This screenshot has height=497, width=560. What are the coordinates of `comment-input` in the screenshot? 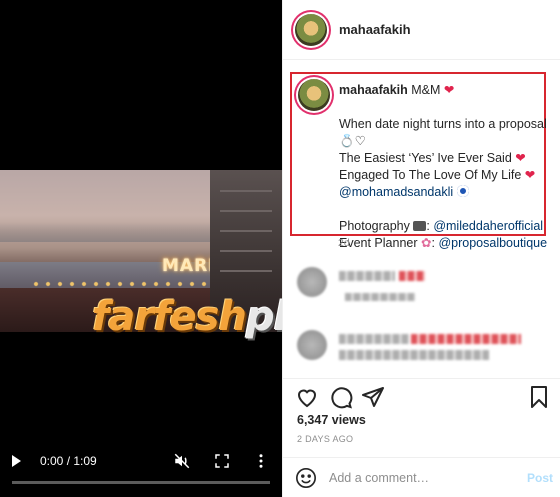 It's located at (419, 478).